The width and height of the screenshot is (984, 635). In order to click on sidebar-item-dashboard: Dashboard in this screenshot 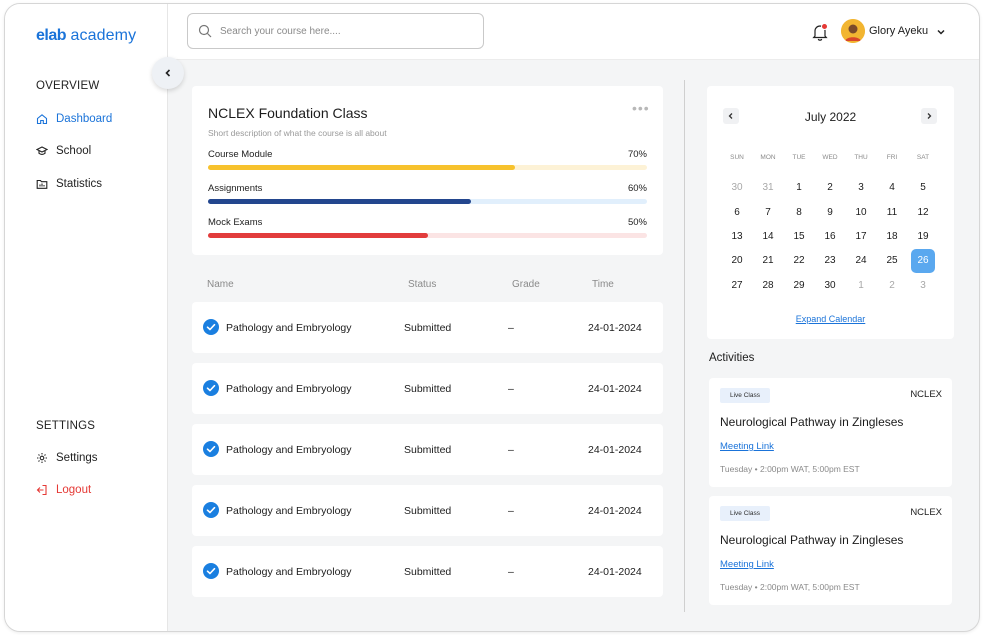, I will do `click(74, 119)`.